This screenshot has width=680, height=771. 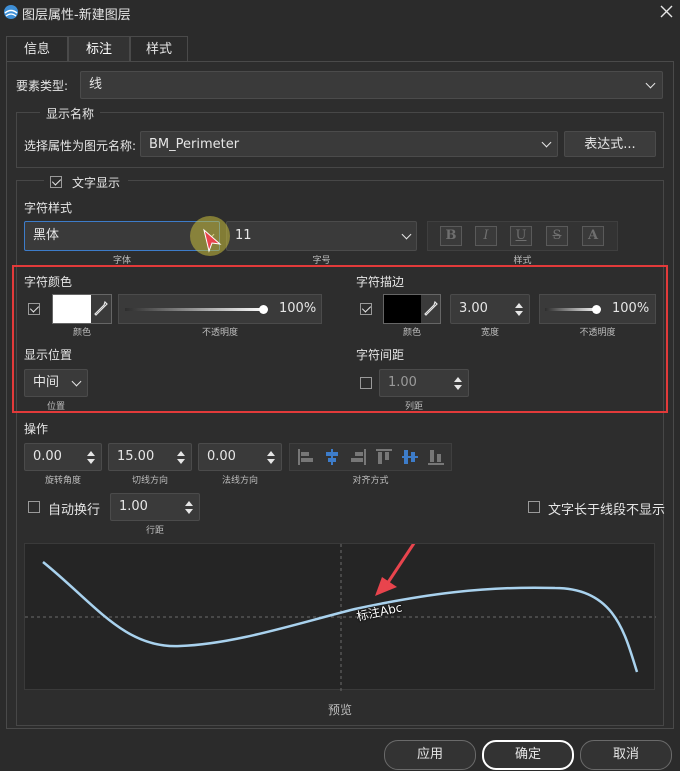 What do you see at coordinates (154, 531) in the screenshot?
I see `line-spacing-caption: 行距` at bounding box center [154, 531].